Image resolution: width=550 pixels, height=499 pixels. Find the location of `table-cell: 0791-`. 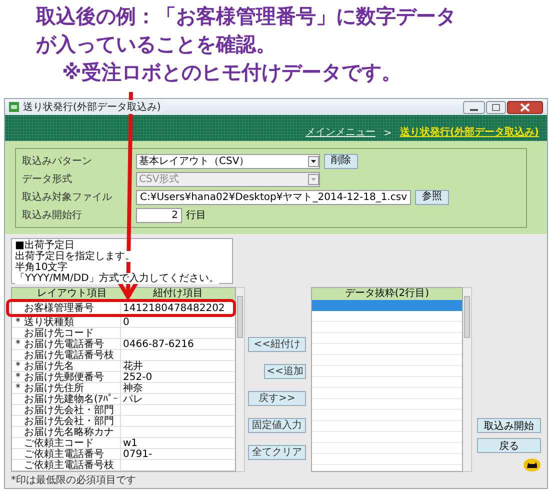

table-cell: 0791- is located at coordinates (137, 454).